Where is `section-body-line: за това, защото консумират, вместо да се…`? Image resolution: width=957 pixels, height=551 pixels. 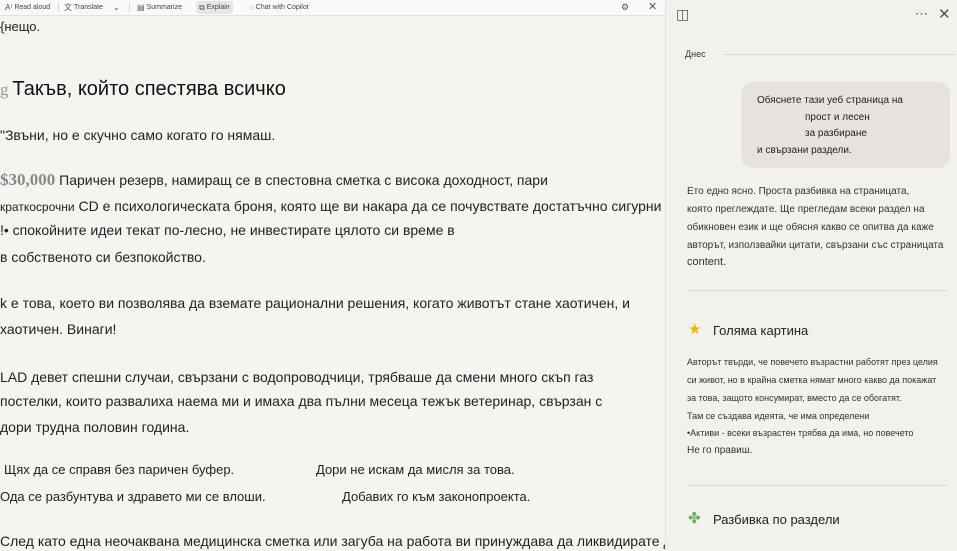
section-body-line: за това, защото консумират, вместо да се… is located at coordinates (794, 398).